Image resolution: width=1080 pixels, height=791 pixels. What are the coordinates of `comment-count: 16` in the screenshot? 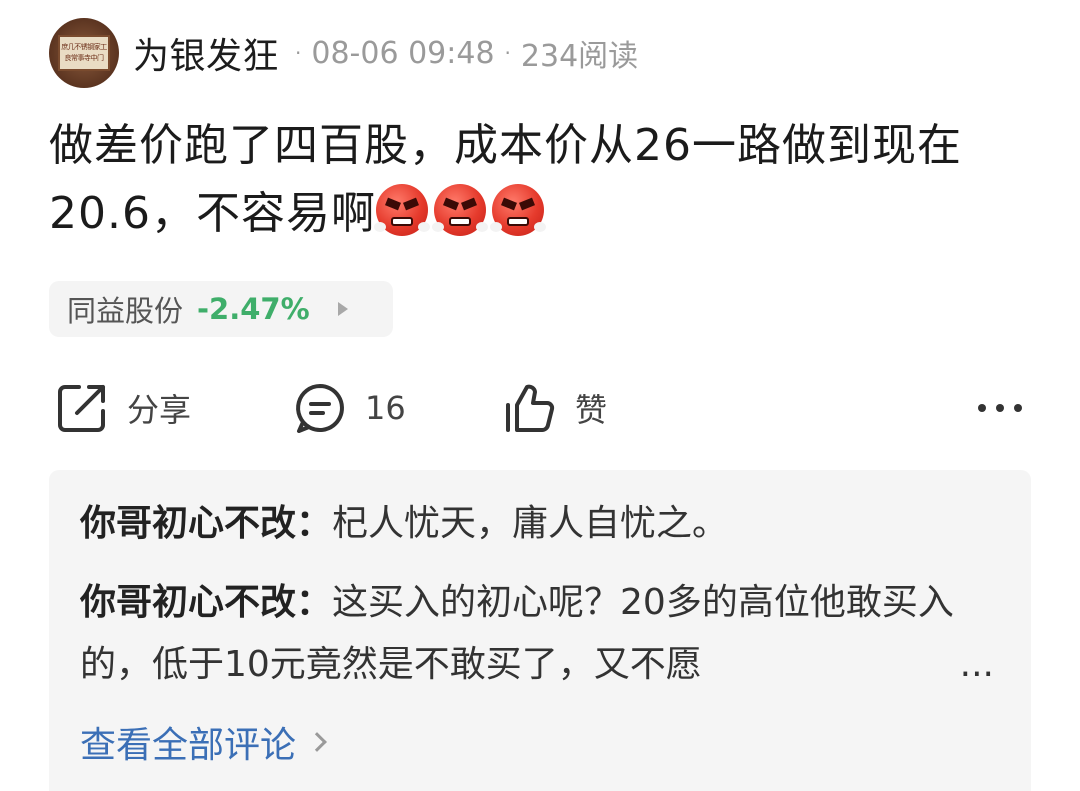 It's located at (385, 408).